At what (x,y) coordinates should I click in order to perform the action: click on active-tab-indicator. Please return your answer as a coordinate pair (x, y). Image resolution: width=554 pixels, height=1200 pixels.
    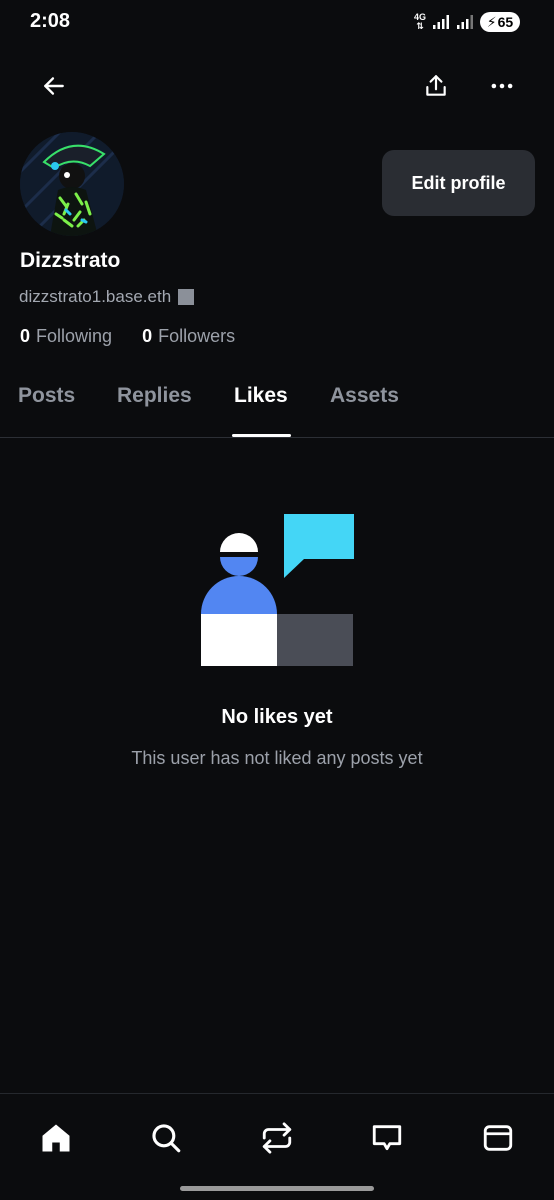
    Looking at the image, I should click on (261, 435).